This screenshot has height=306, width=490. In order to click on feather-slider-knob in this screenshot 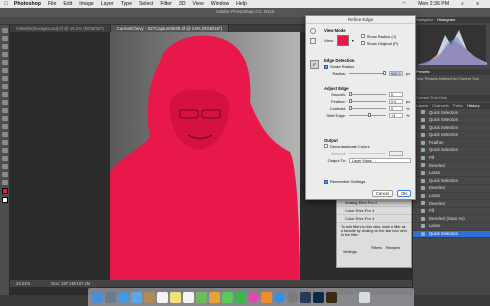, I will do `click(350, 101)`.